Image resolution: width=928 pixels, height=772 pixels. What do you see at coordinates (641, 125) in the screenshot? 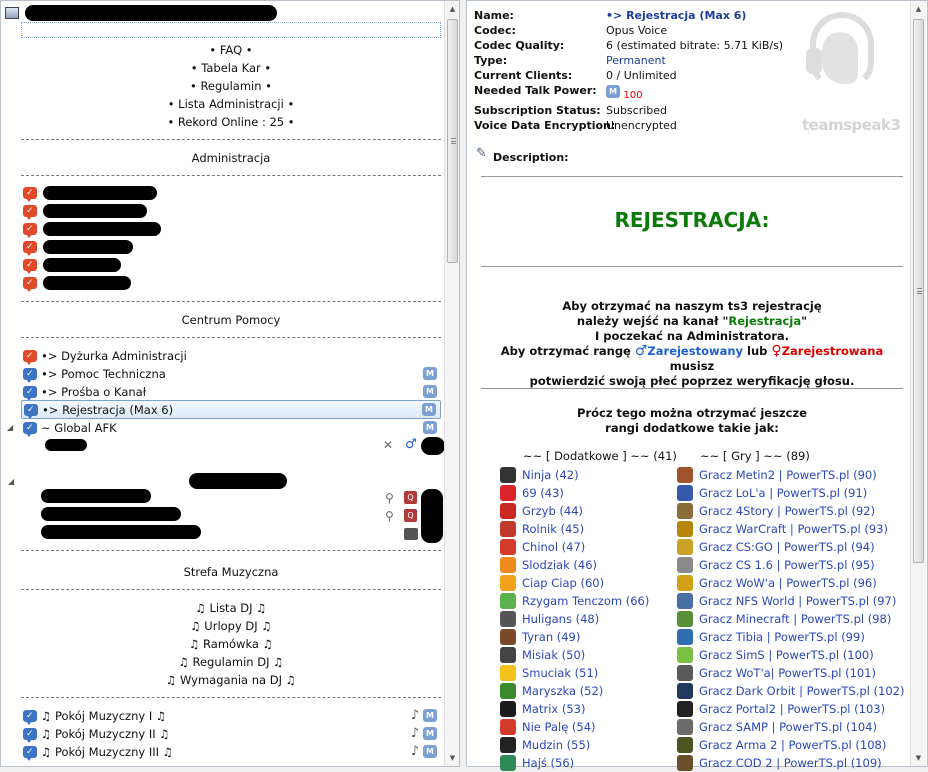
I see `info-encryption: Unencrypted` at bounding box center [641, 125].